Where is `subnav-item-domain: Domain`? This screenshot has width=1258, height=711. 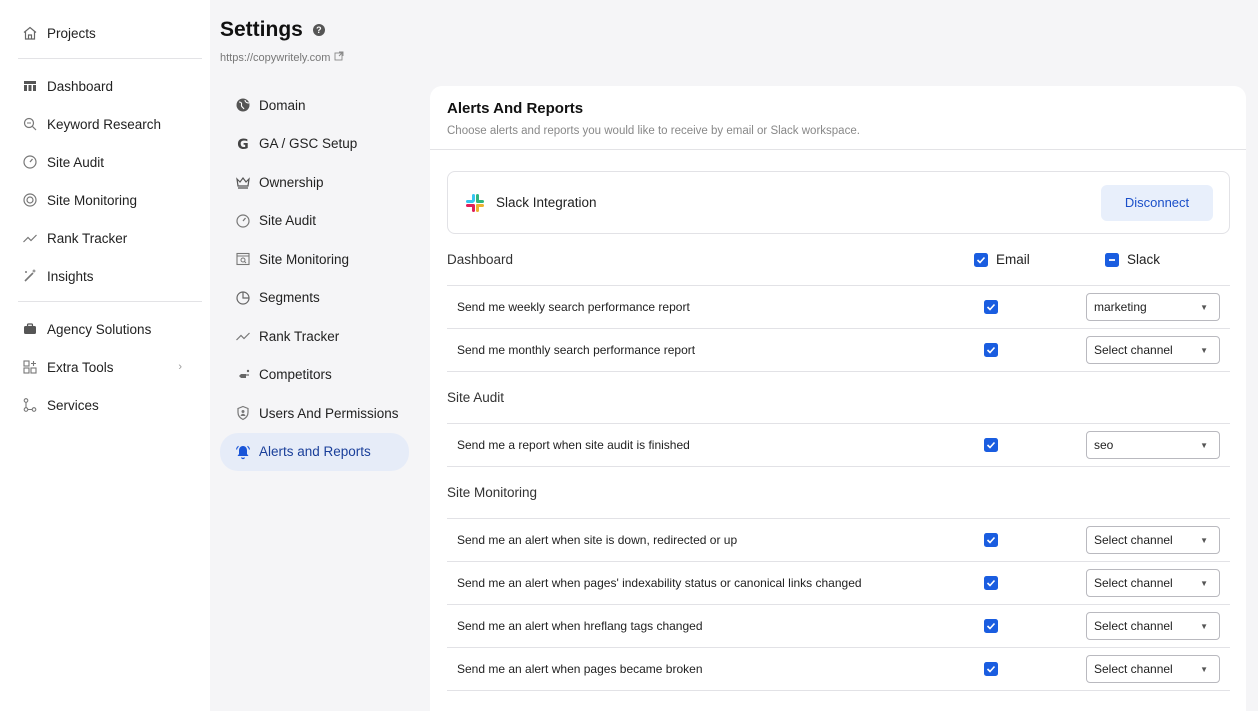
subnav-item-domain: Domain is located at coordinates (314, 105).